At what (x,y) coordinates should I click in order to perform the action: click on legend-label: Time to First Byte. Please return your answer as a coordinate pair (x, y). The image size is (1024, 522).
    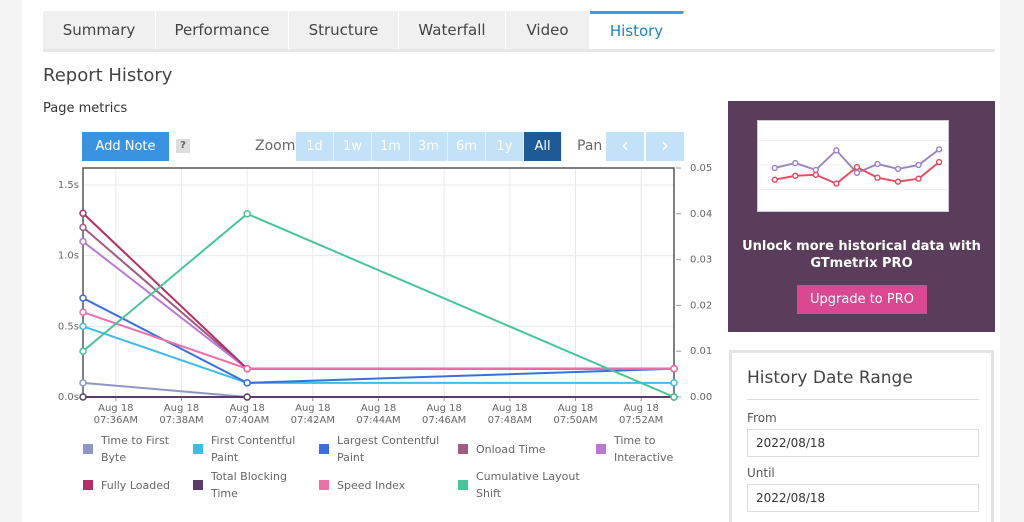
    Looking at the image, I should click on (135, 449).